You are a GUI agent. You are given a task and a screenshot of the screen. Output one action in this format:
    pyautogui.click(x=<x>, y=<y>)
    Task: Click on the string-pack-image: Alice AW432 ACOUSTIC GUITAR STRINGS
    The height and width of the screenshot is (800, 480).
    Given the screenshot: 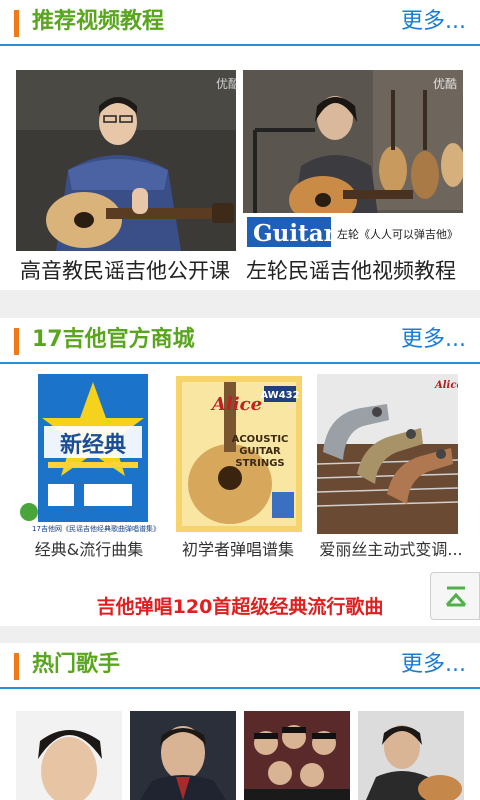 What is the action you would take?
    pyautogui.click(x=238, y=454)
    